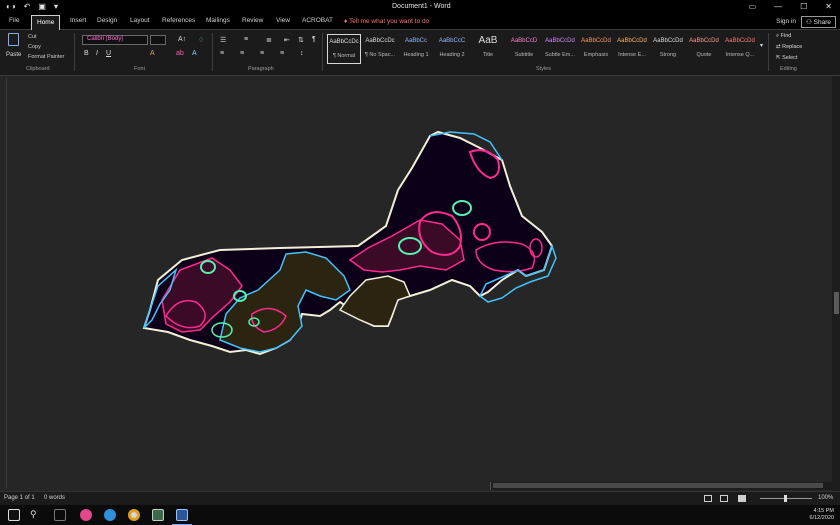 The height and width of the screenshot is (525, 840). Describe the element at coordinates (32, 6) in the screenshot. I see `quick-access-toolbar: ◐◑ ↶ ▣ ▾` at that location.